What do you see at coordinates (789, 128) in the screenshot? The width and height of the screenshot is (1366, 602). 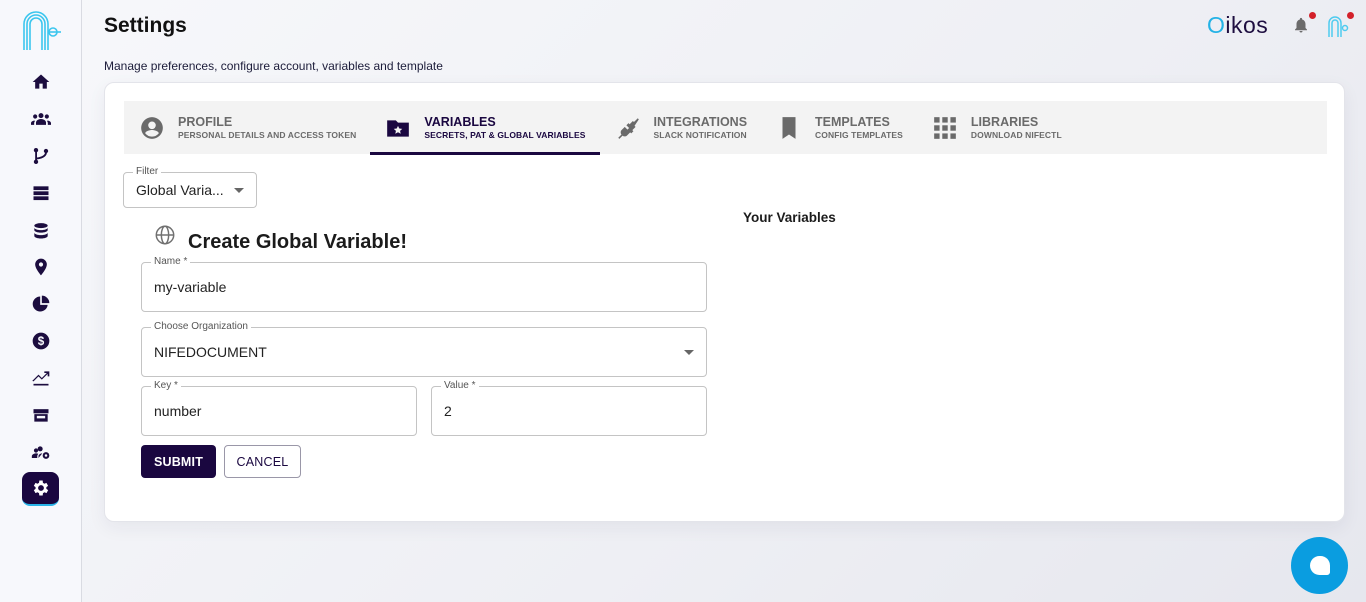 I see `bookmark-icon` at bounding box center [789, 128].